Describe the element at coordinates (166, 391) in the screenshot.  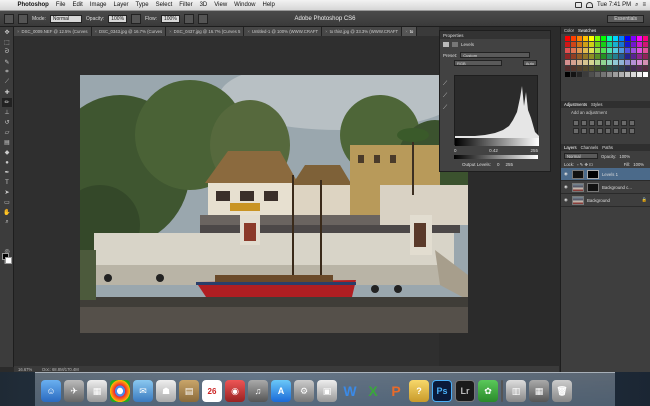
I see `contacts-icon: ☗` at that location.